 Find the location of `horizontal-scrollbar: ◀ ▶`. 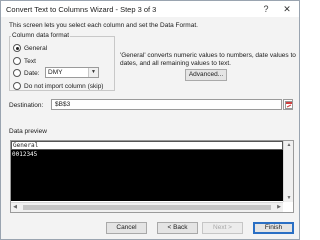

horizontal-scrollbar: ◀ ▶ is located at coordinates (147, 207).